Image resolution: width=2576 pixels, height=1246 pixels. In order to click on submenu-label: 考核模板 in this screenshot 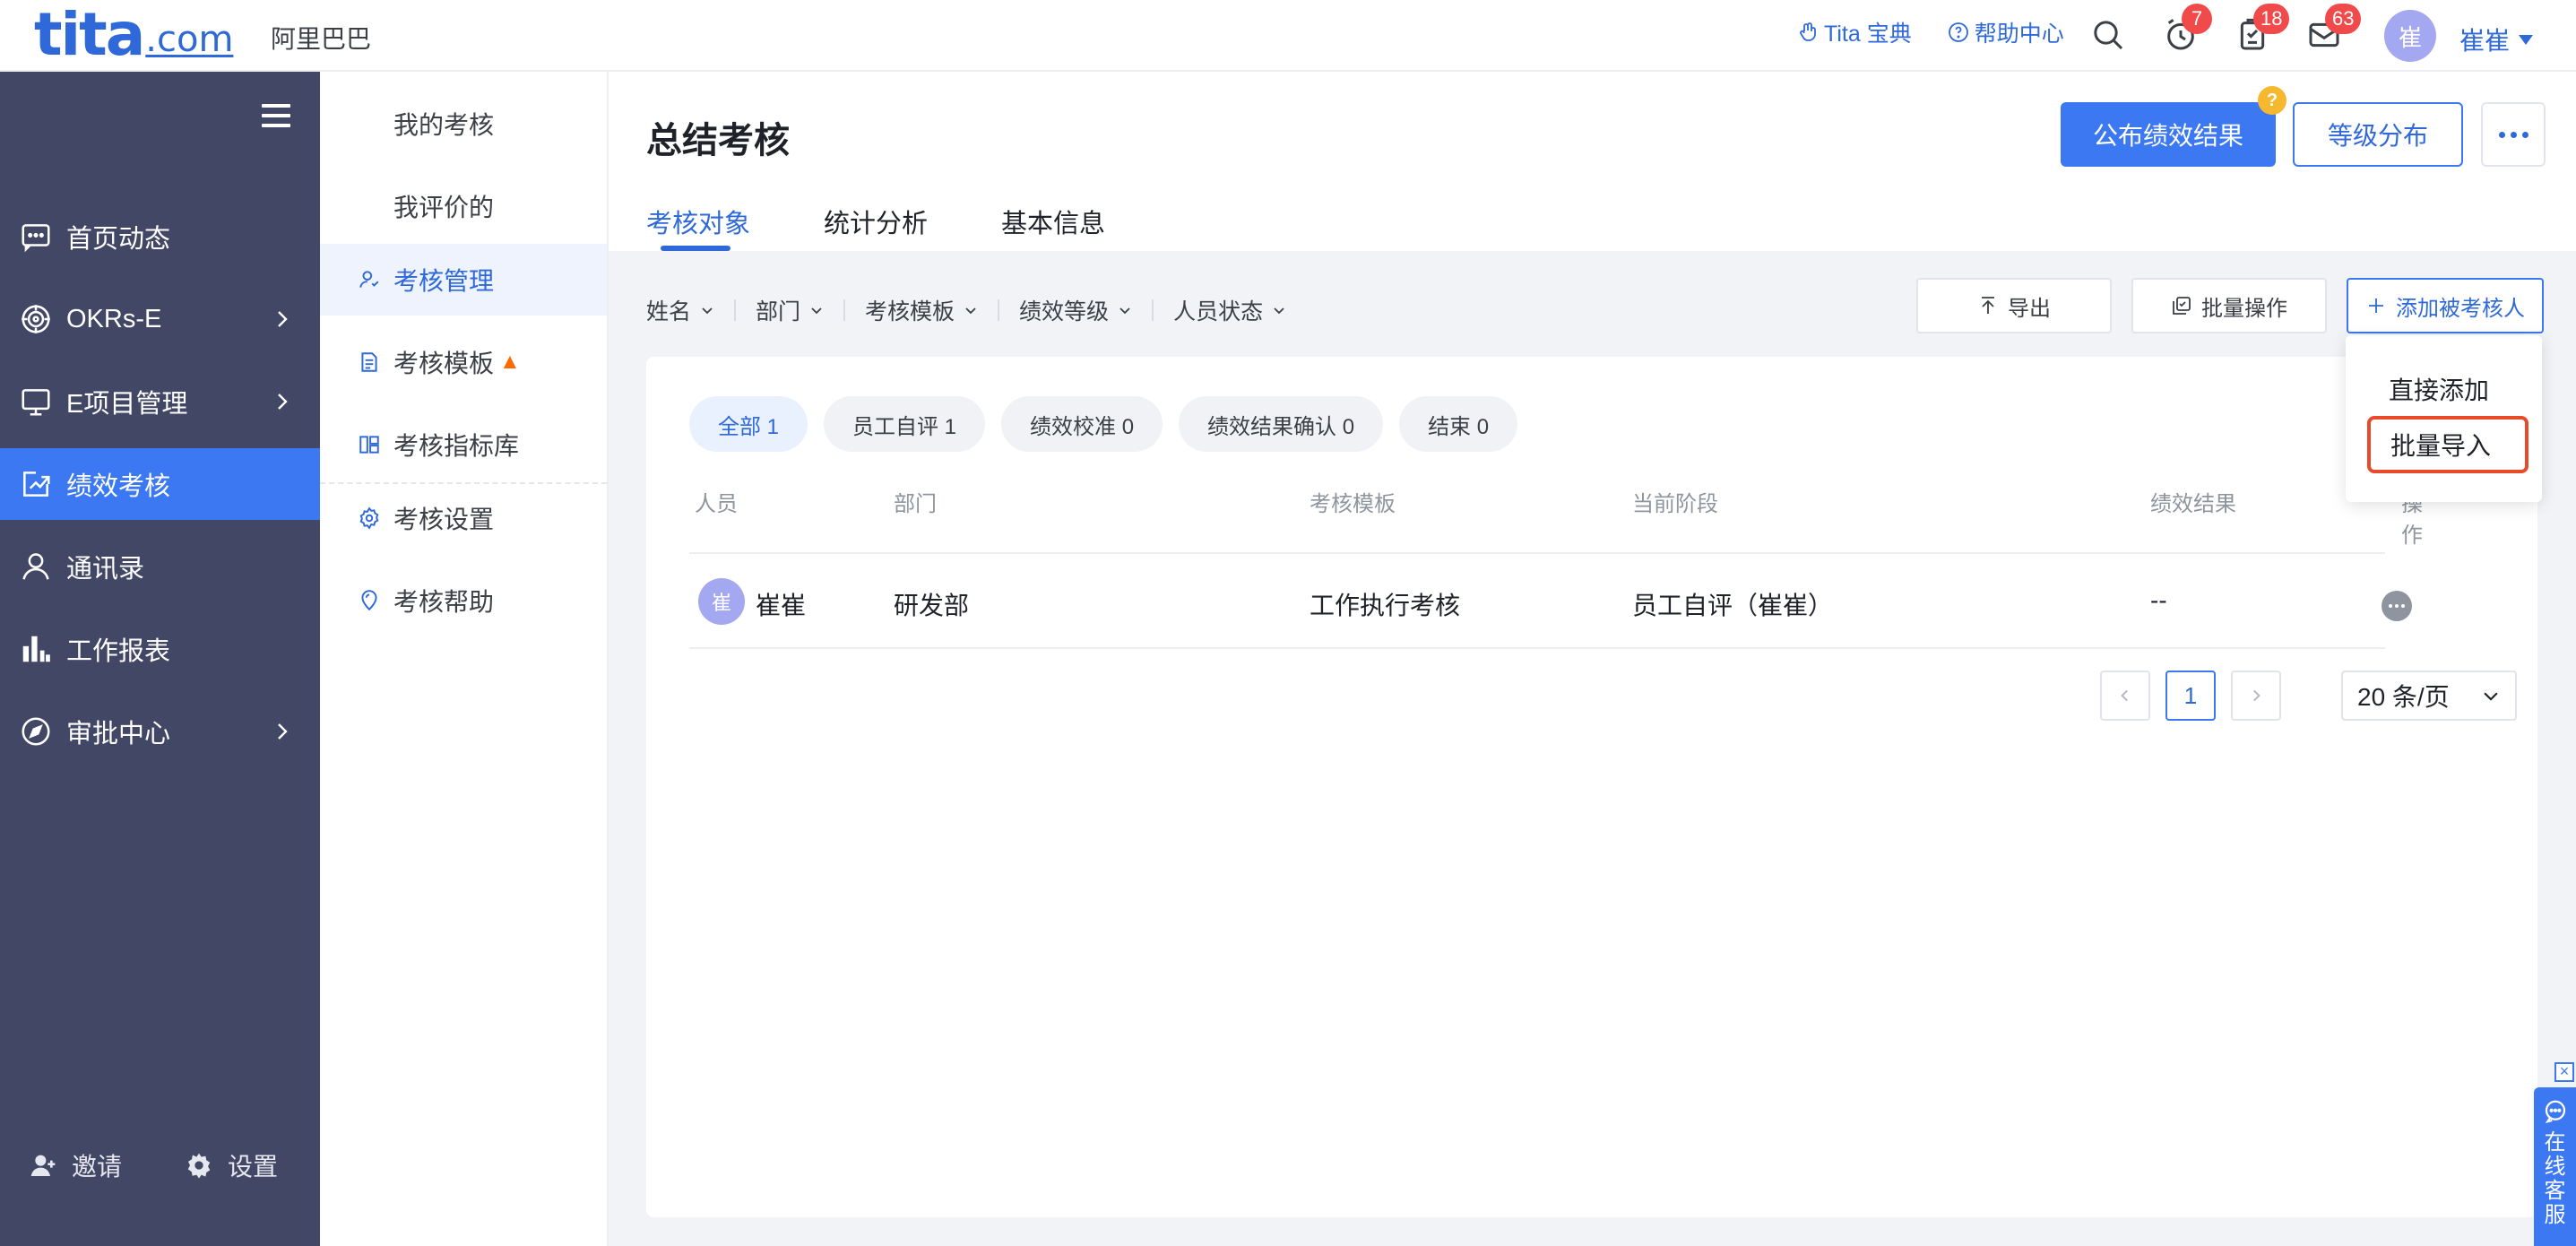, I will do `click(444, 364)`.